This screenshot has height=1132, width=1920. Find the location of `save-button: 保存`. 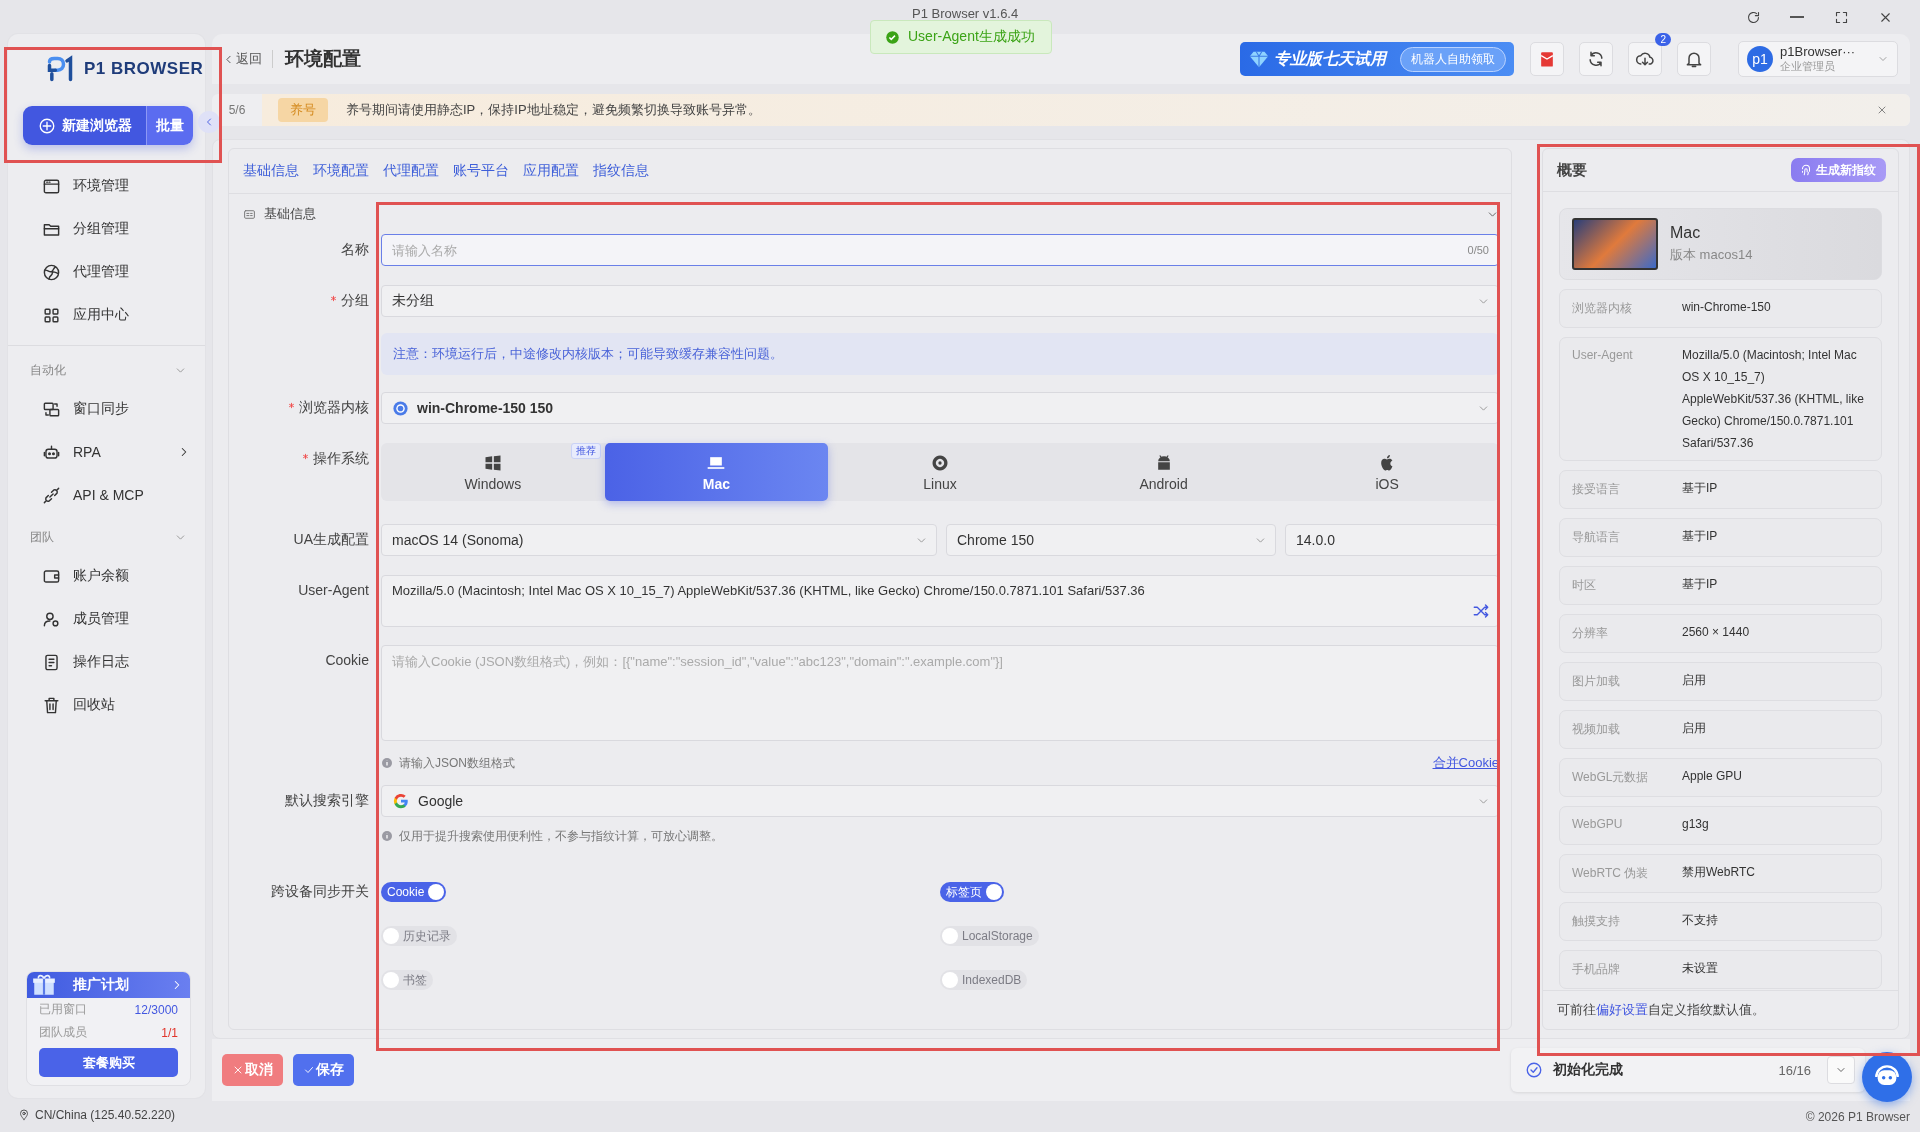

save-button: 保存 is located at coordinates (323, 1070).